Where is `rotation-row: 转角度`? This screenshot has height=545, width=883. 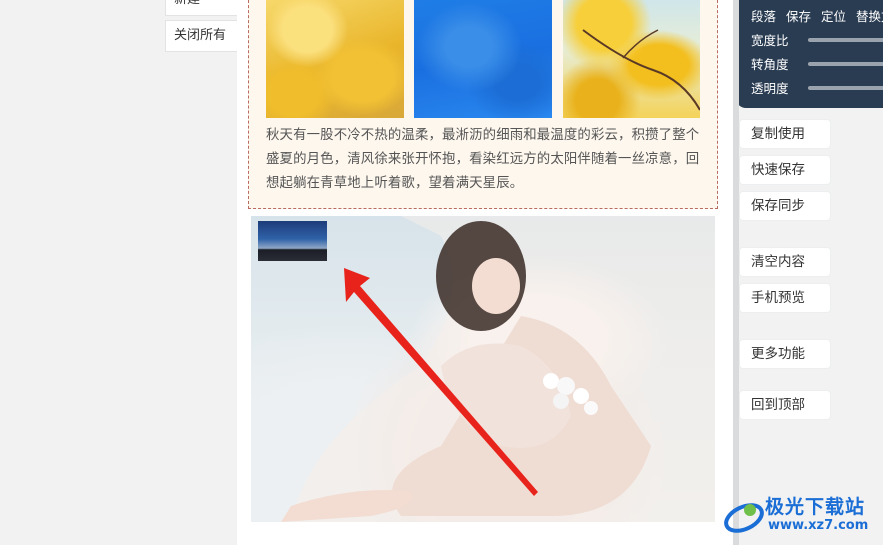 rotation-row: 转角度 is located at coordinates (817, 63).